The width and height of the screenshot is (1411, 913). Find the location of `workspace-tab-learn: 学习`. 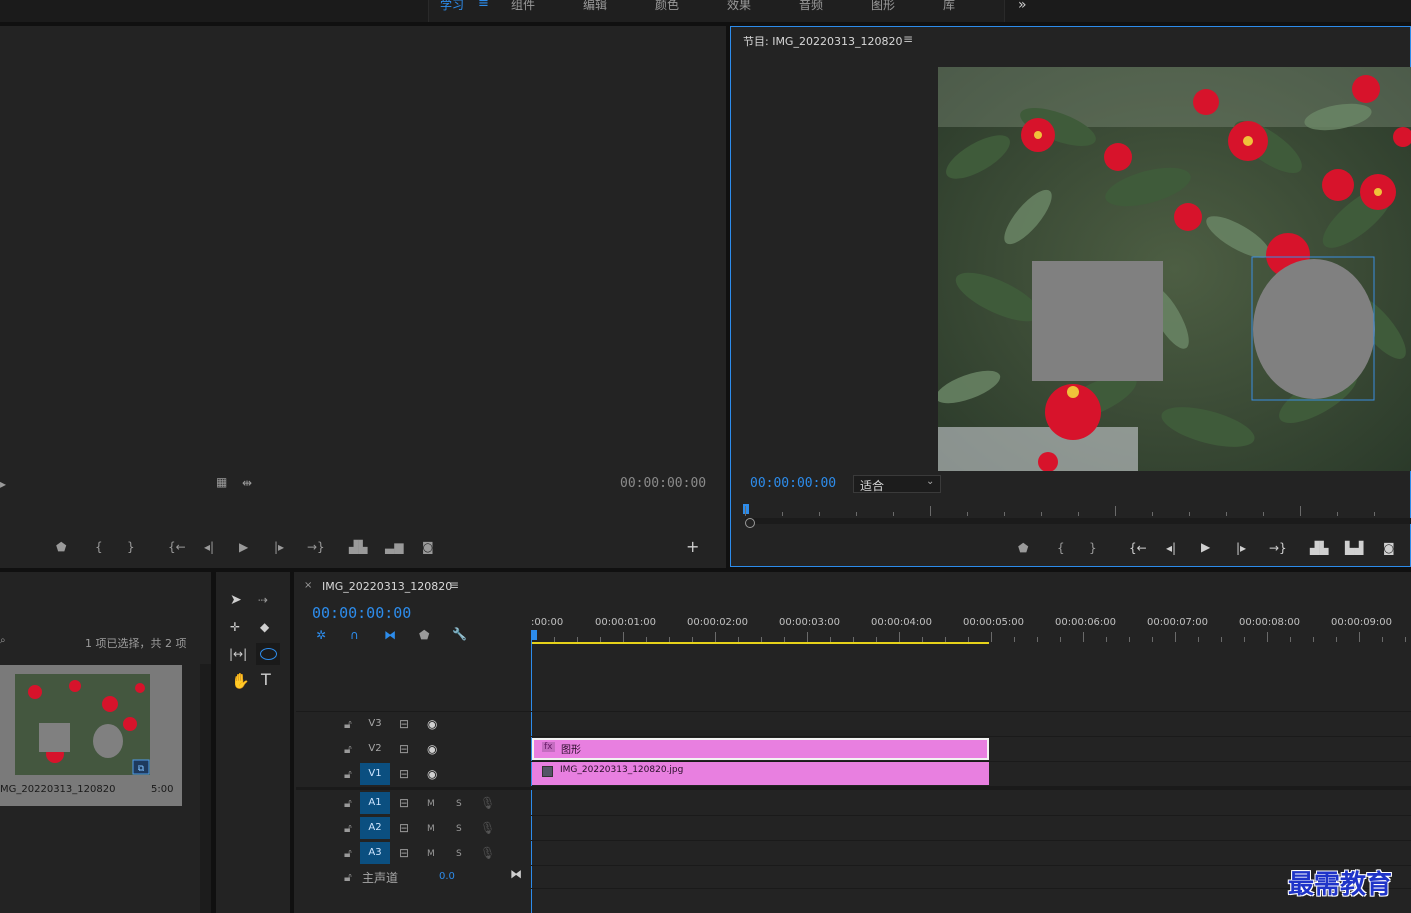

workspace-tab-learn: 学习 is located at coordinates (452, 6).